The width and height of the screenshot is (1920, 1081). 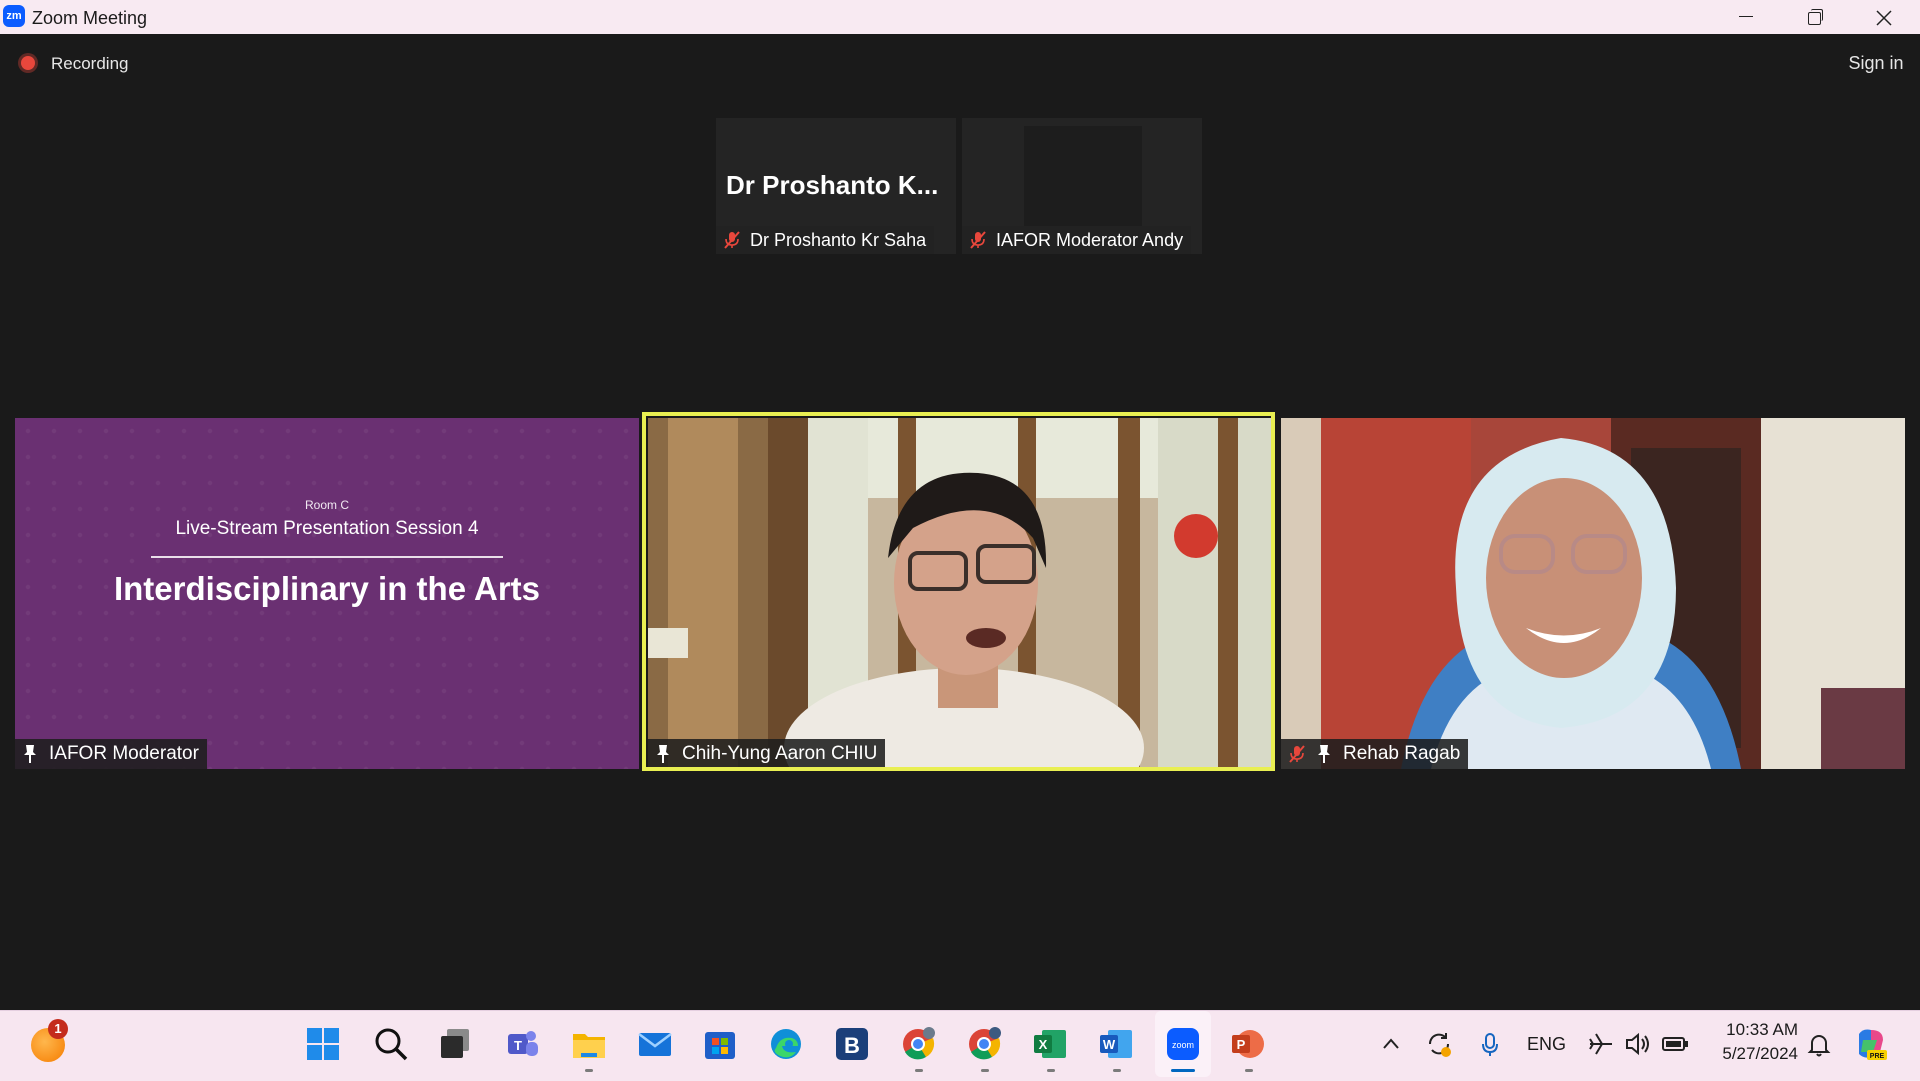 What do you see at coordinates (1813, 17) in the screenshot?
I see `restore-button` at bounding box center [1813, 17].